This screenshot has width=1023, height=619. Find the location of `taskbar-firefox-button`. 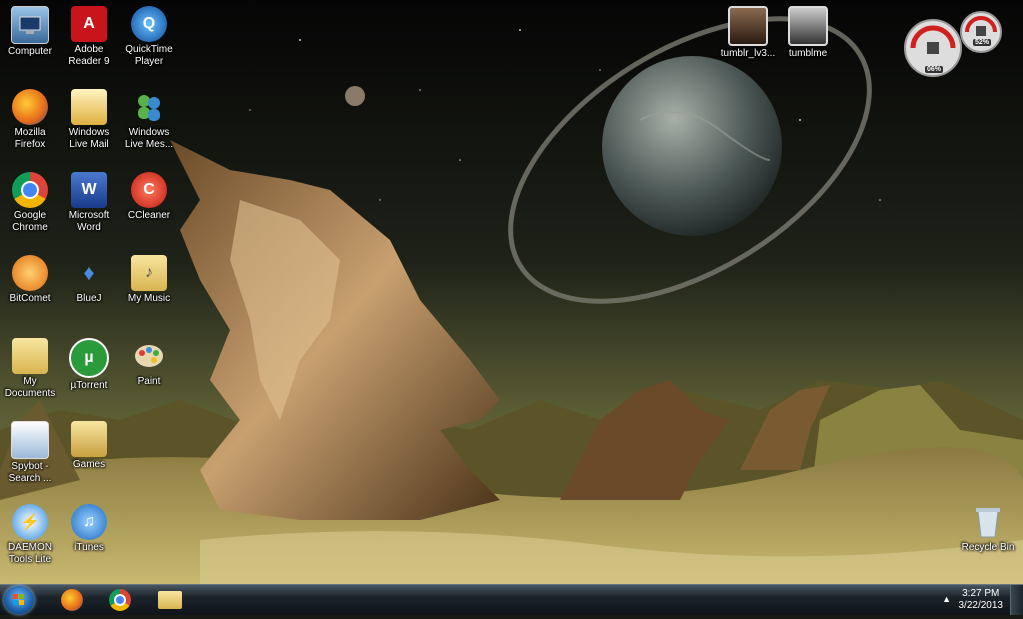

taskbar-firefox-button is located at coordinates (72, 600).